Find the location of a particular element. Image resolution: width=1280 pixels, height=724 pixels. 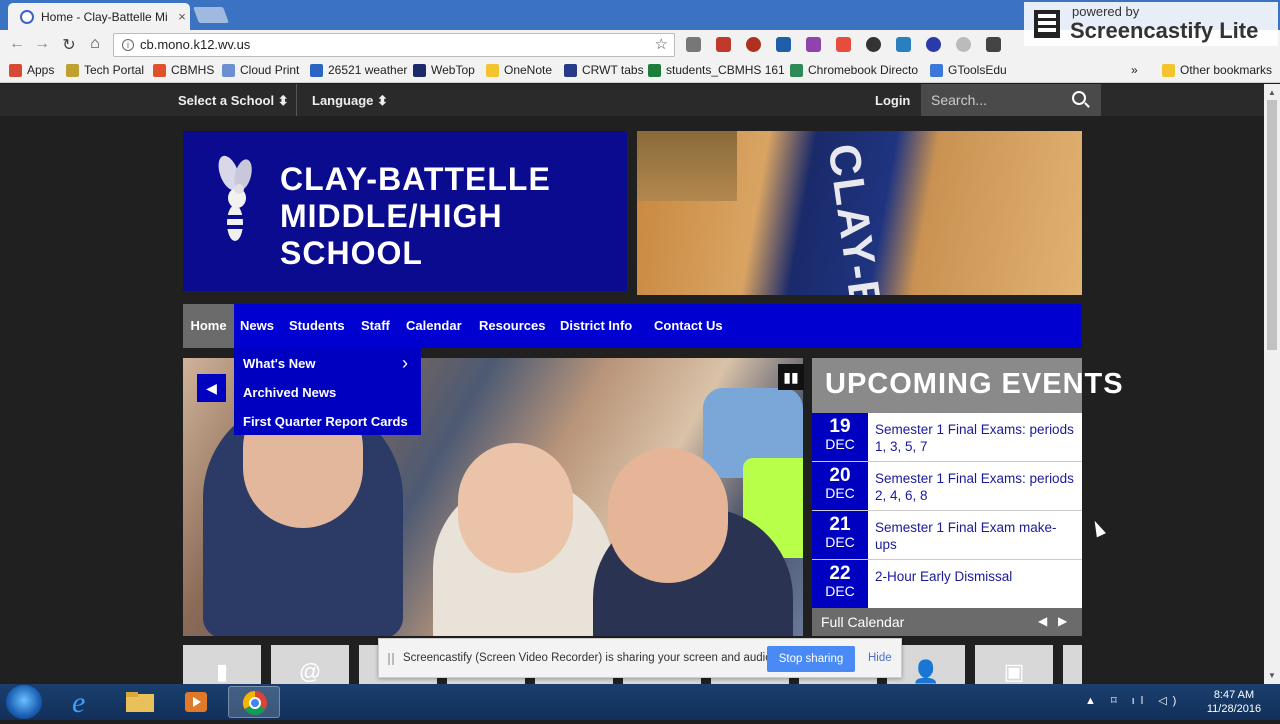

dropdown-item-archived-news: Archived News is located at coordinates (289, 392).